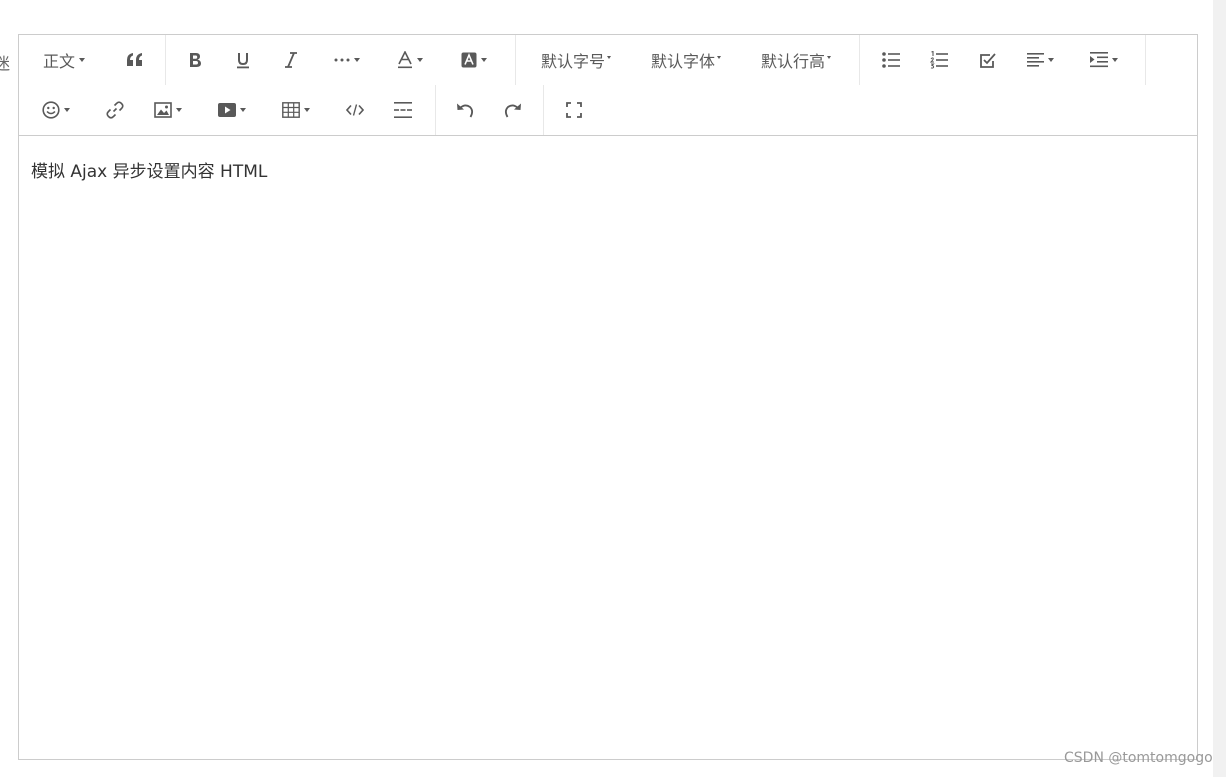 Image resolution: width=1226 pixels, height=777 pixels. Describe the element at coordinates (1099, 60) in the screenshot. I see `indent-icon` at that location.